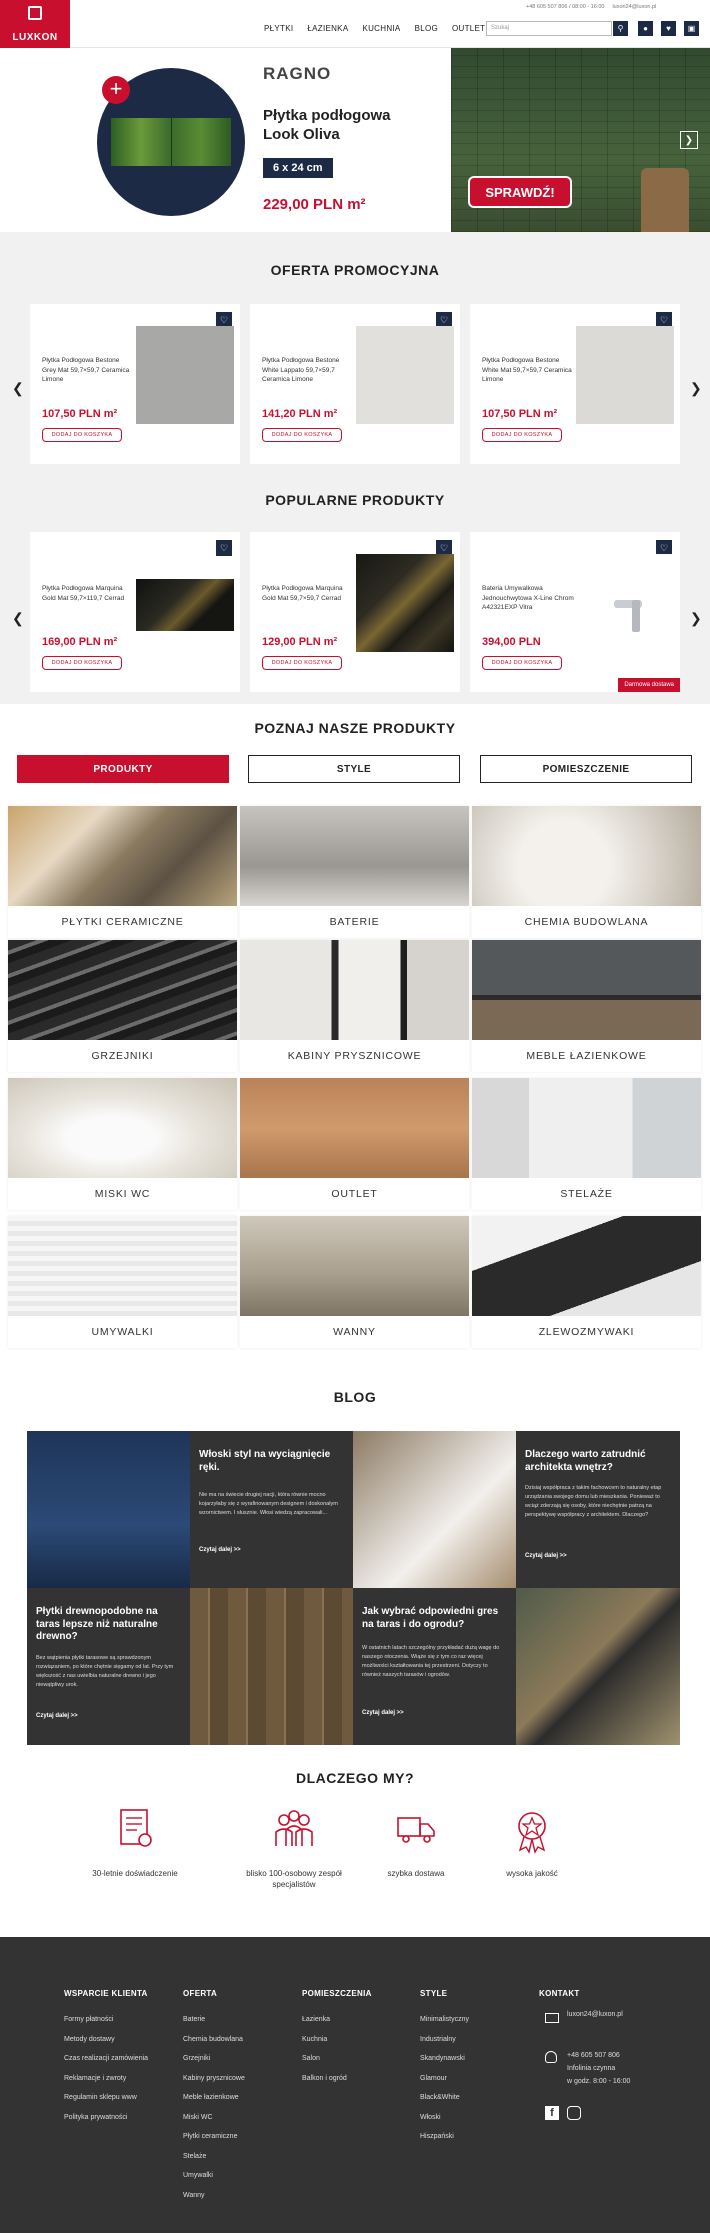 This screenshot has height=2233, width=710. What do you see at coordinates (242, 2118) in the screenshot?
I see `footer-link: Miski WC` at bounding box center [242, 2118].